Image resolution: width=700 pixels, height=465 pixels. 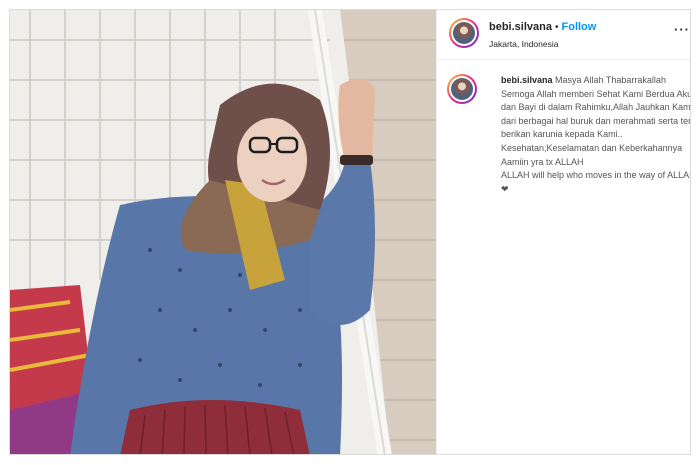 I want to click on username-link: bebi.silvana, so click(x=520, y=27).